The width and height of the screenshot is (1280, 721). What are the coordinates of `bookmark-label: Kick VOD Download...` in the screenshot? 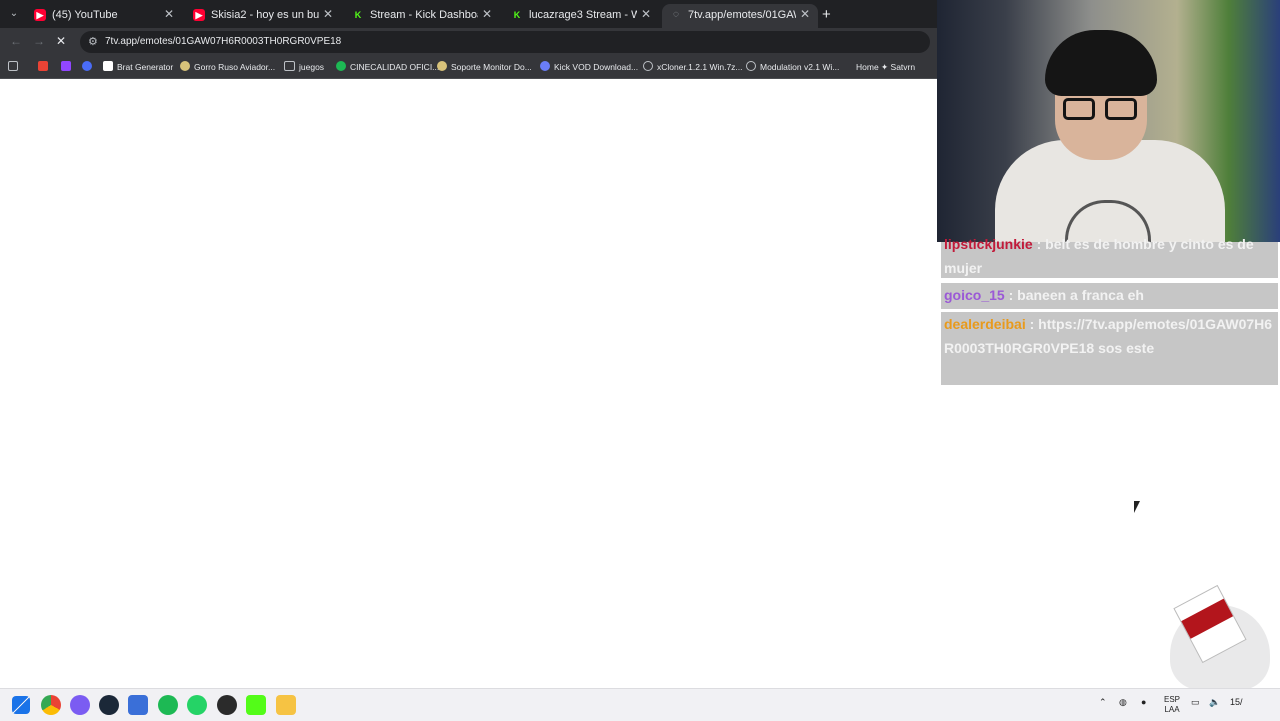 It's located at (596, 67).